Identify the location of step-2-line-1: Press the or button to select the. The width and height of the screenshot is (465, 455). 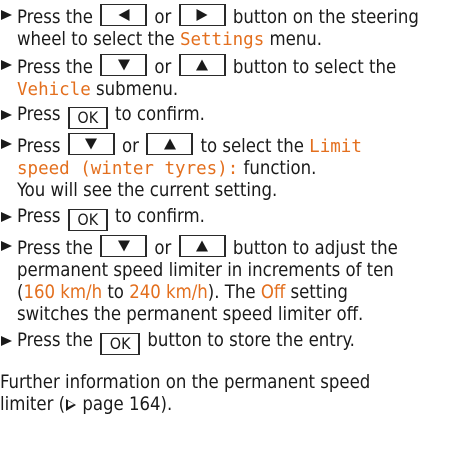
(241, 66).